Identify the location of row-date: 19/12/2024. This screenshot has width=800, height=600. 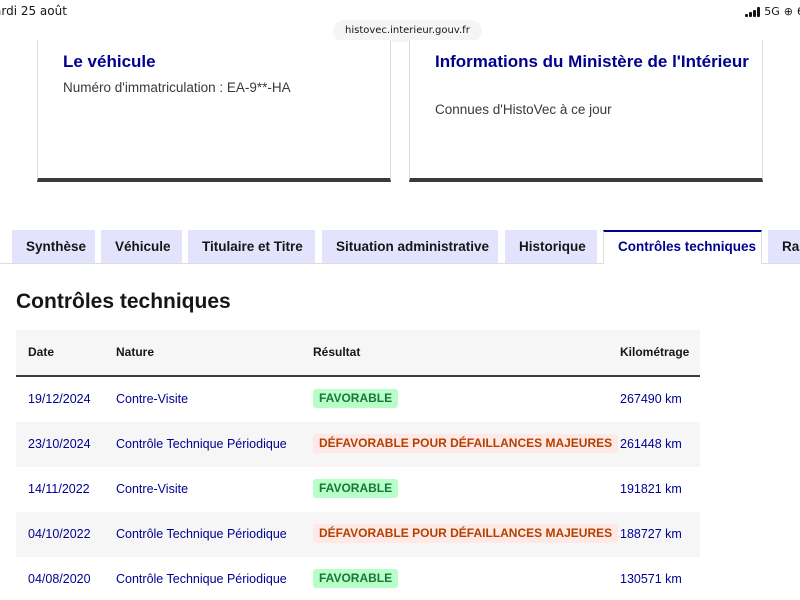
(59, 399).